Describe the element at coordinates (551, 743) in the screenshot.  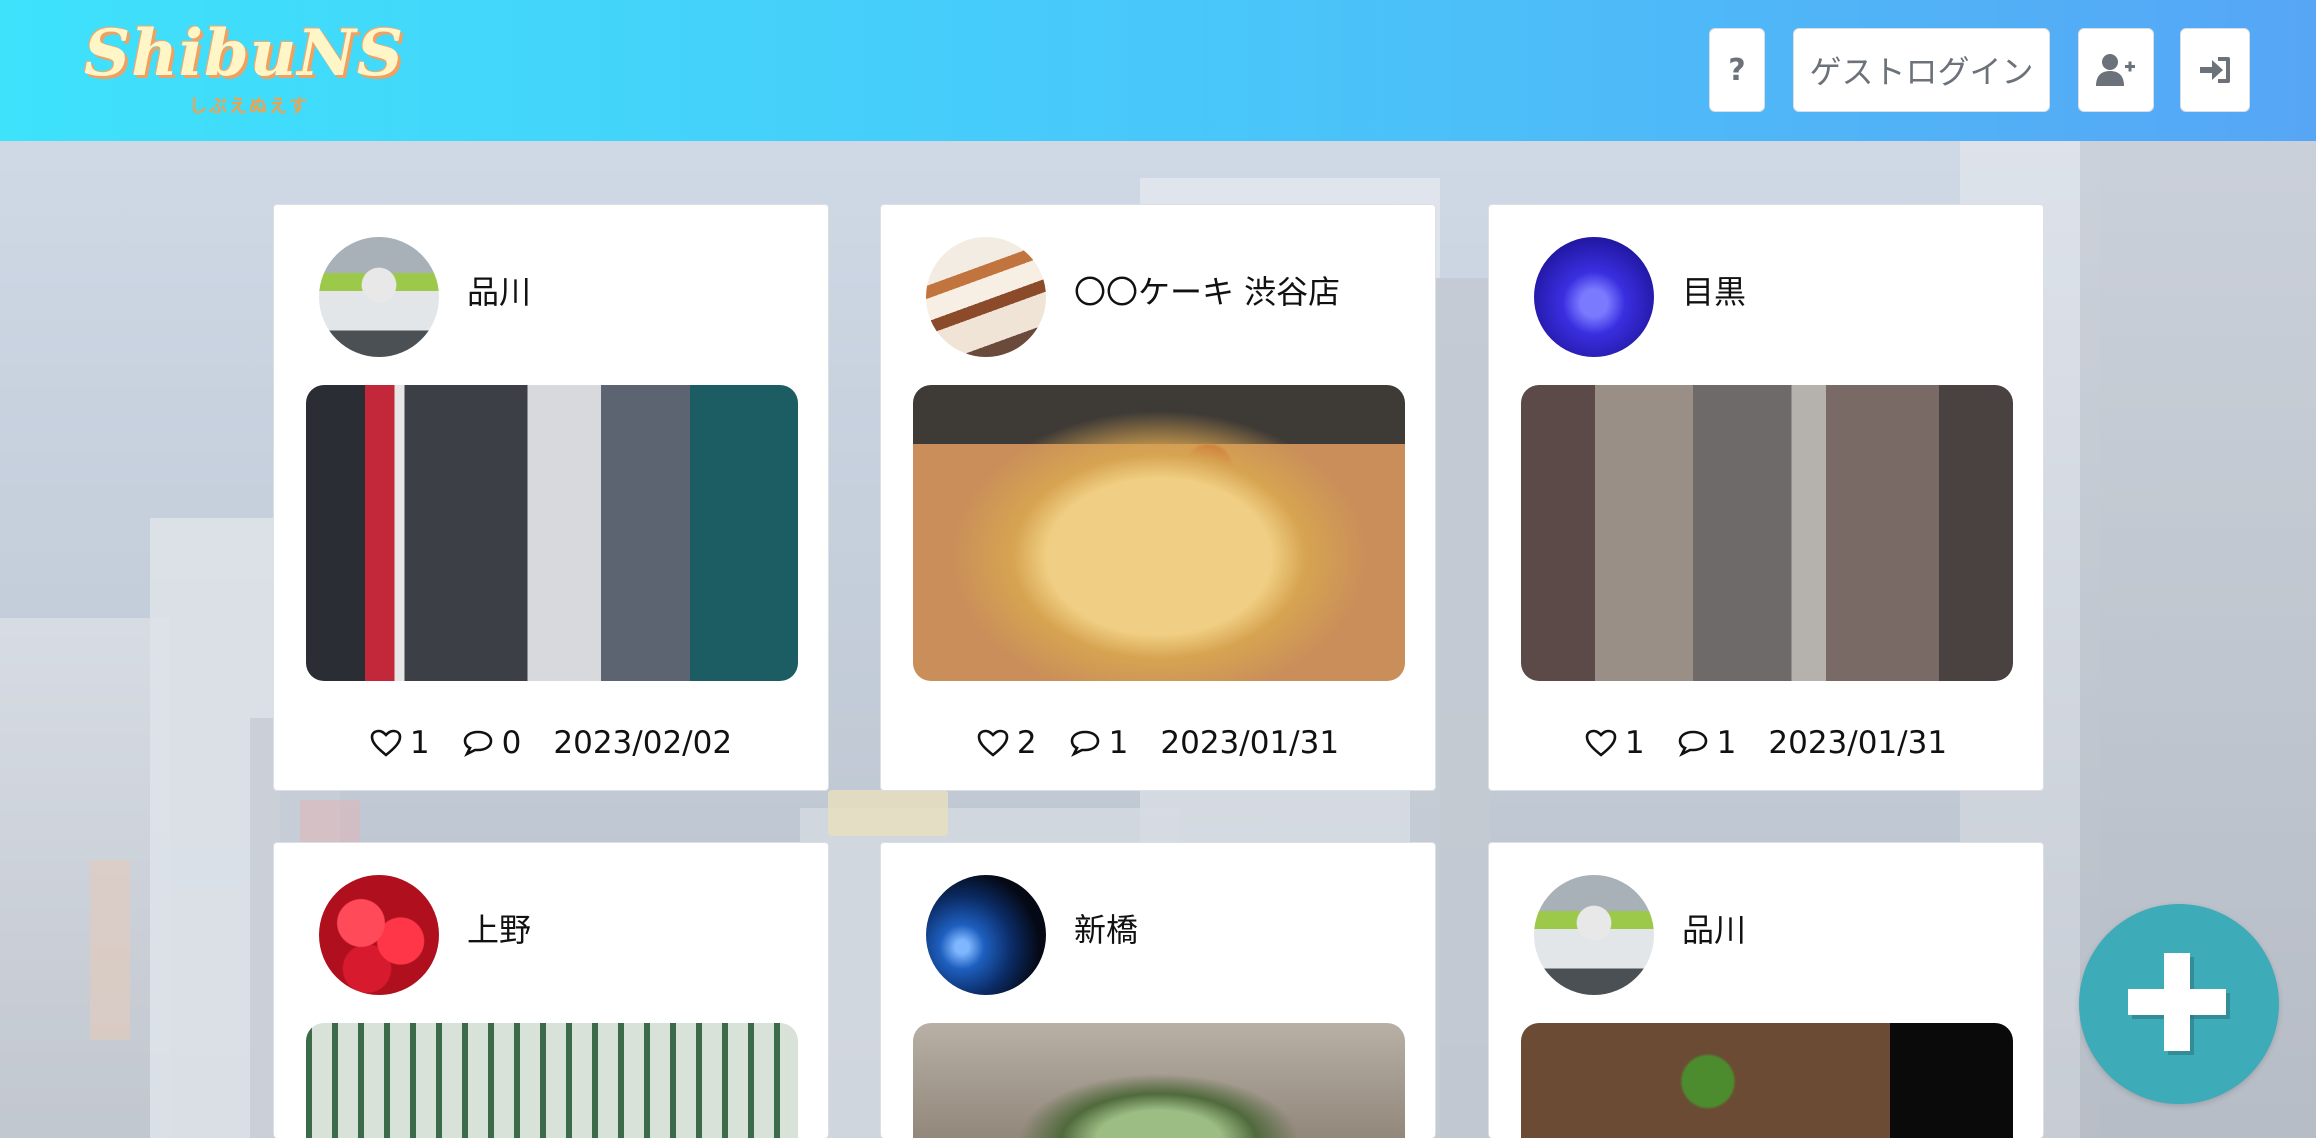
I see `post-meta: 1 0 2023/02/02` at that location.